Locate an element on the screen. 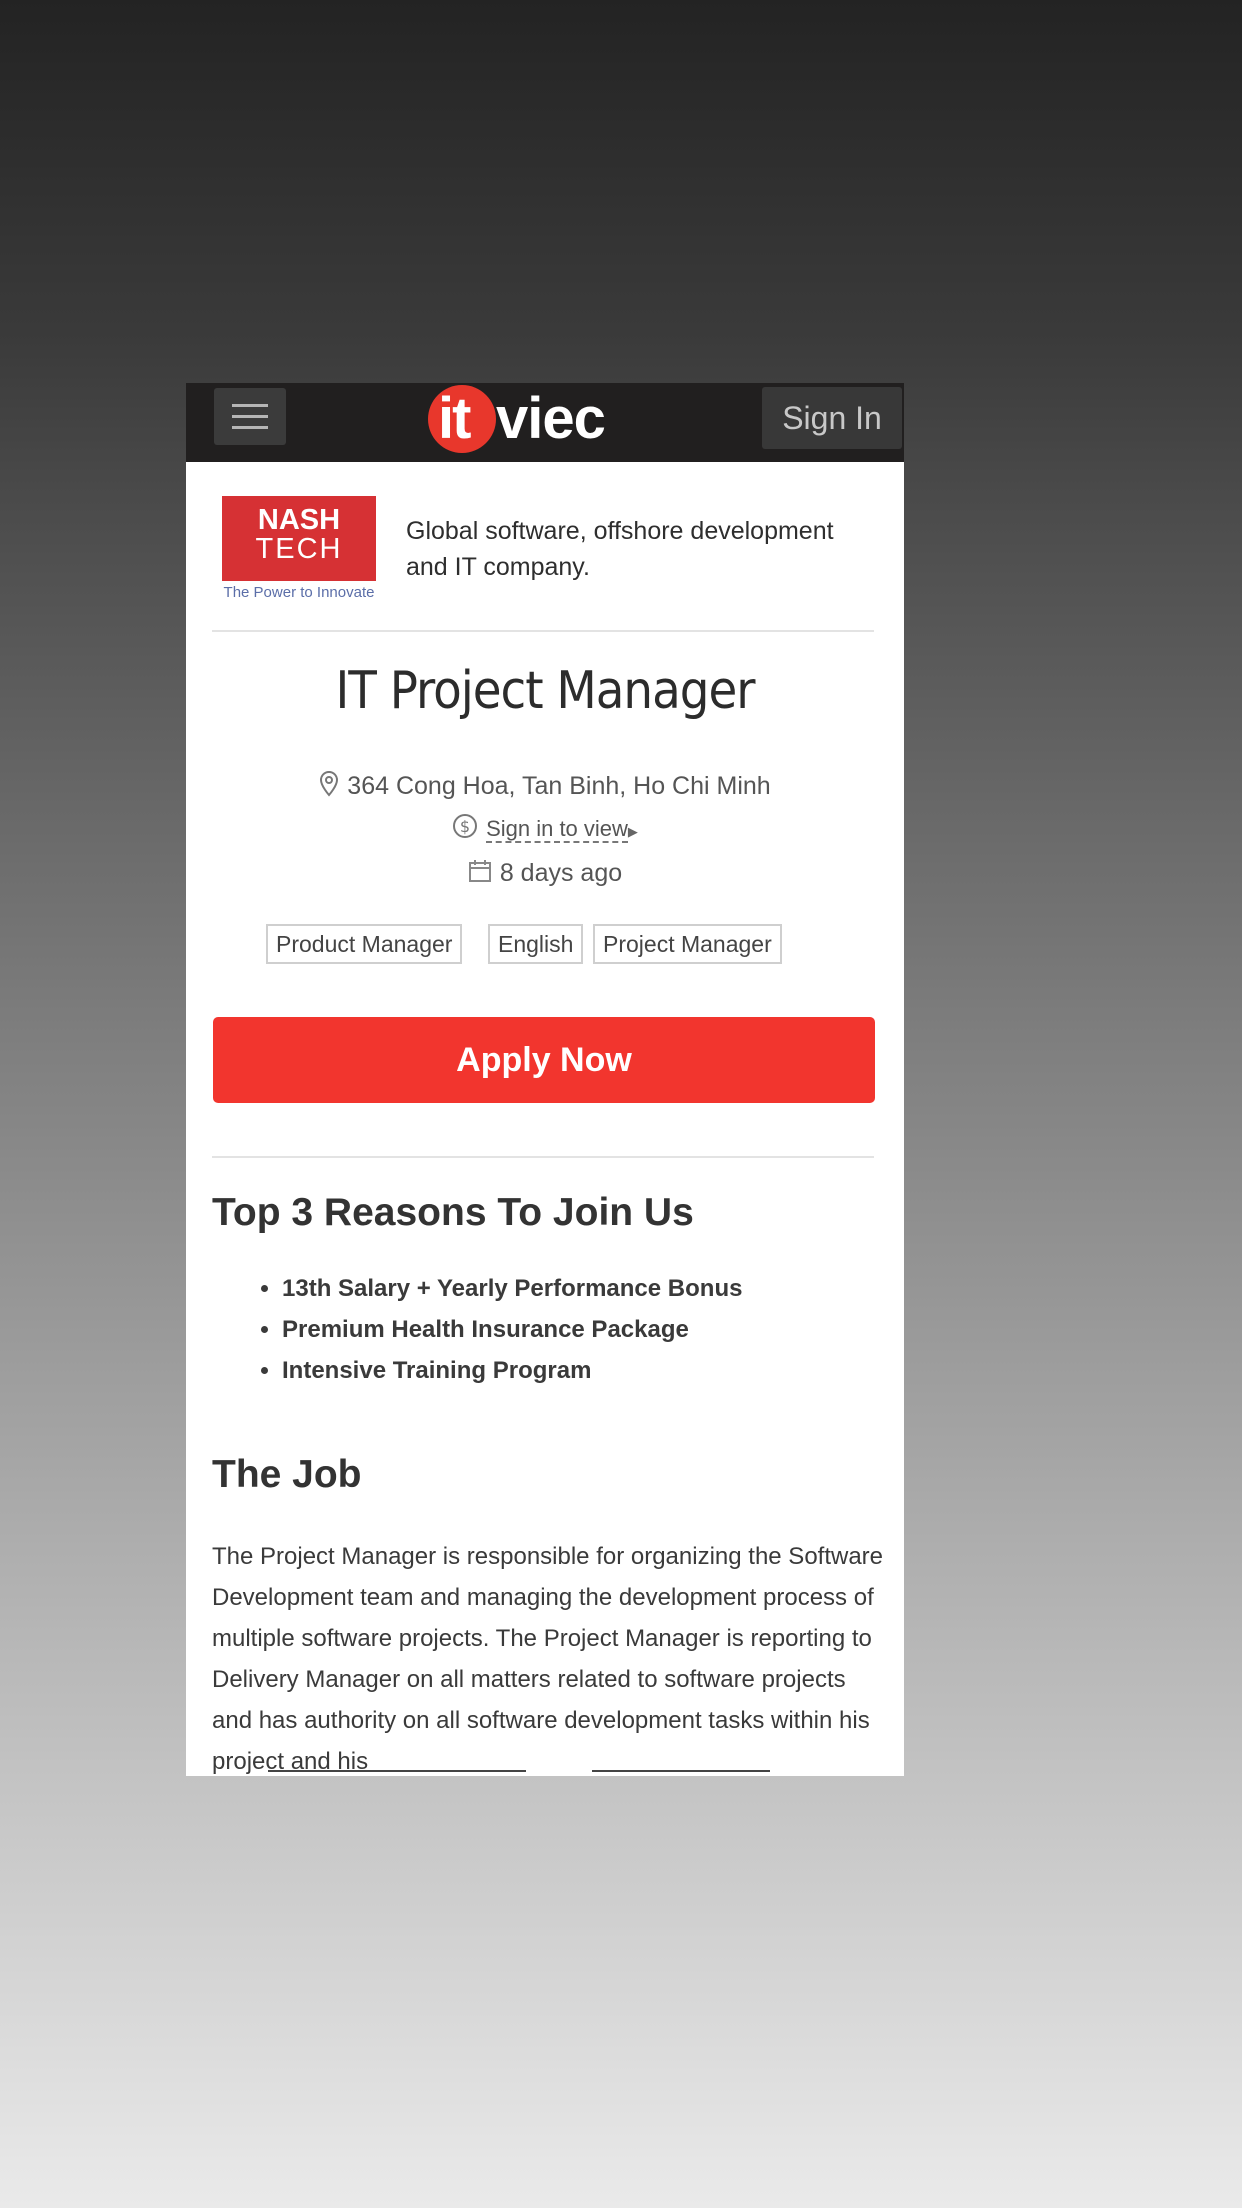 The image size is (1242, 2208). posted-row: 8 days ago is located at coordinates (545, 874).